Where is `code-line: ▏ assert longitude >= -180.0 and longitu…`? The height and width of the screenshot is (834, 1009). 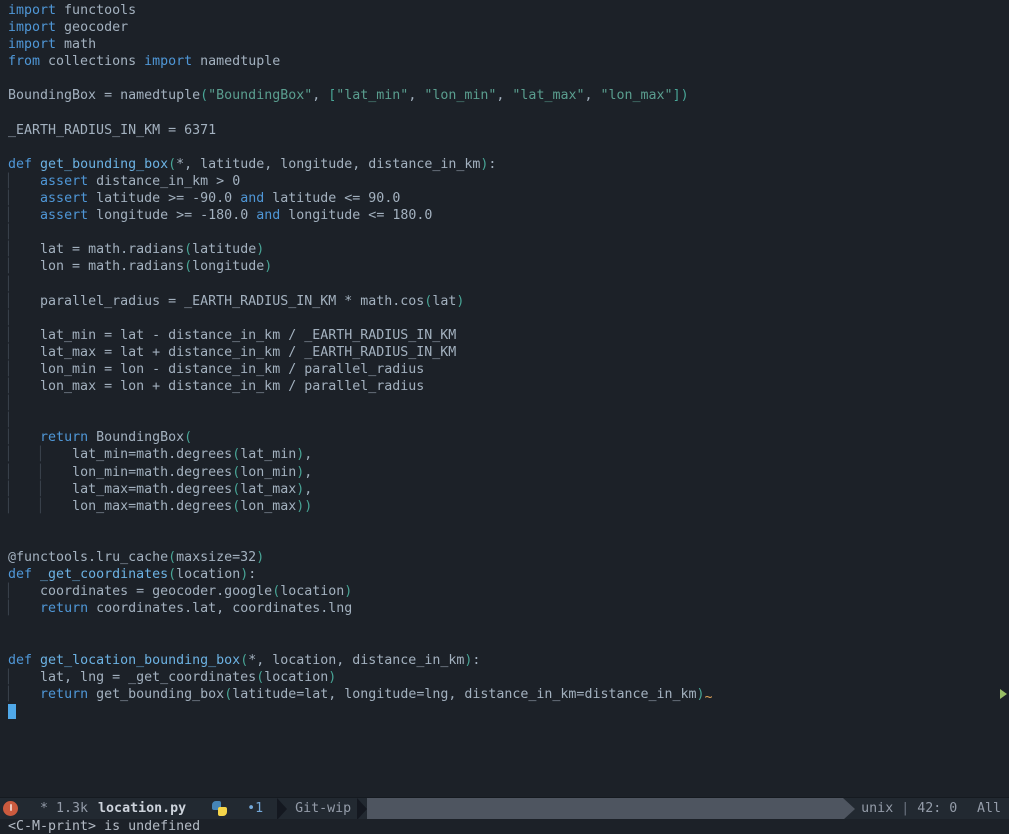 code-line: ▏ assert longitude >= -180.0 and longitu… is located at coordinates (508, 215).